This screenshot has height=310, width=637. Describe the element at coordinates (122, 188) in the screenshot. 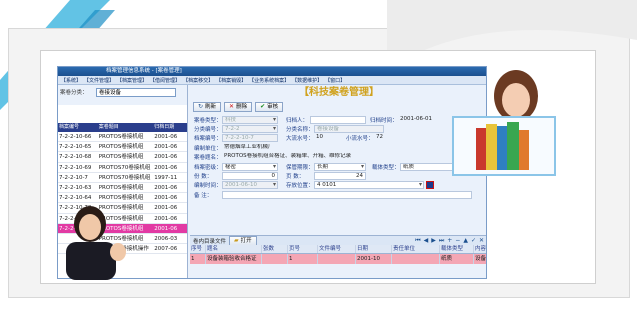

I see `table-row: 7-2-2-10-63 PROTOS卷接机组 2001-06` at that location.